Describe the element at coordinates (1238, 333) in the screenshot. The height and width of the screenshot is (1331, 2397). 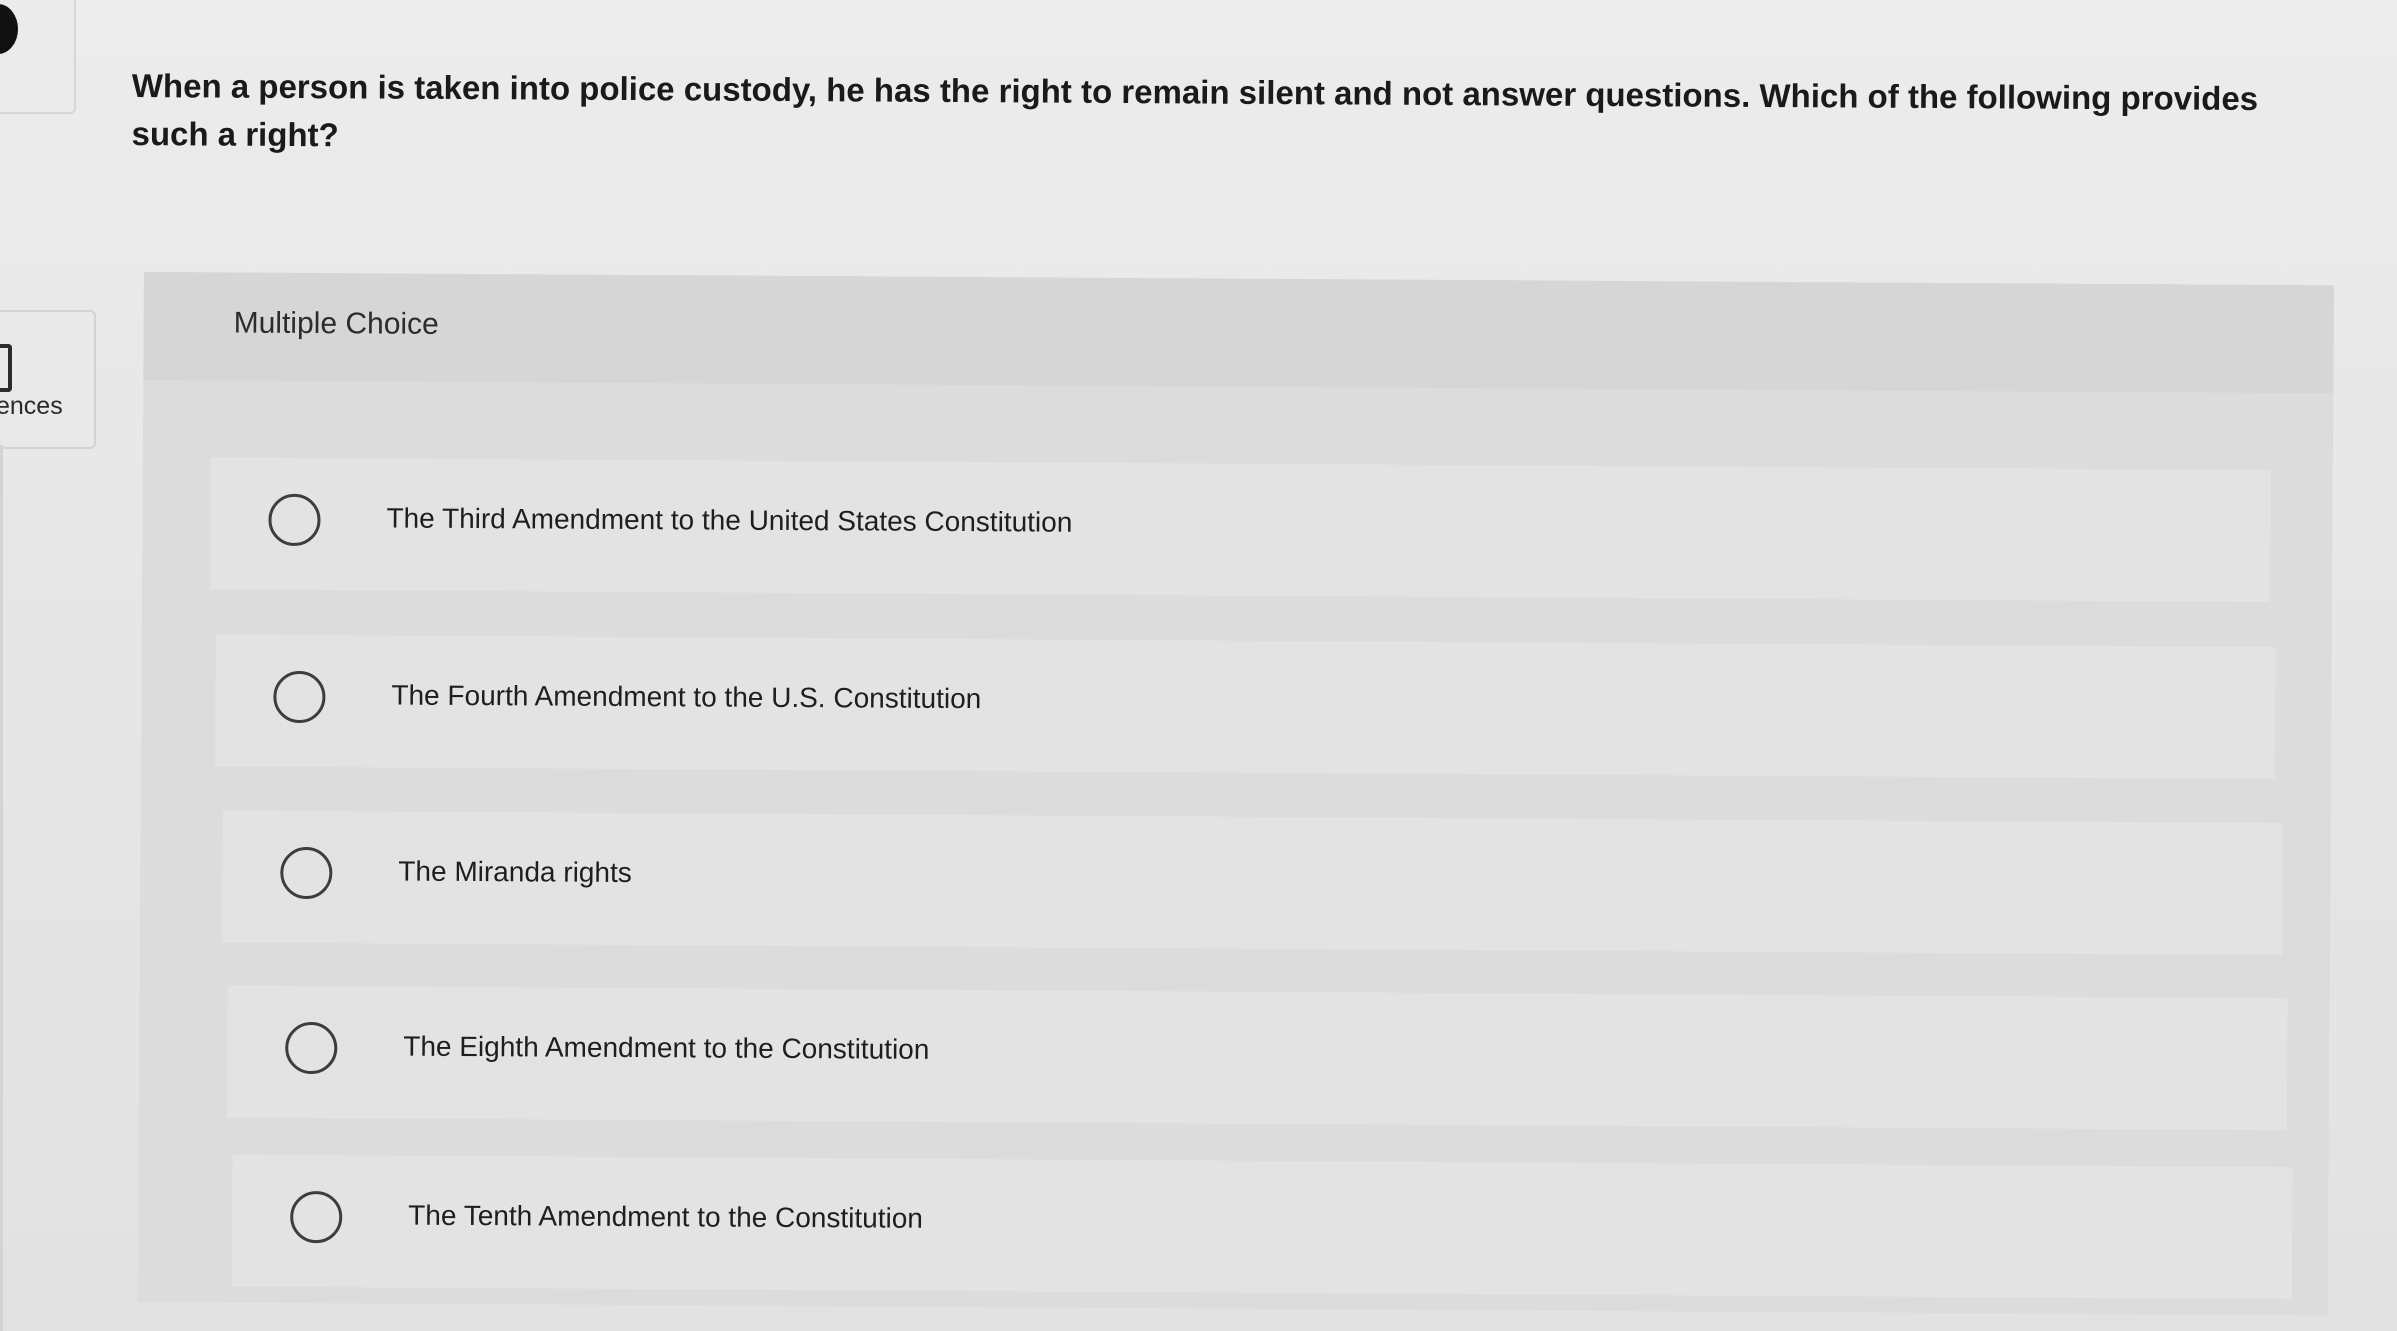
I see `multiple-choice-header: Multiple Choice` at that location.